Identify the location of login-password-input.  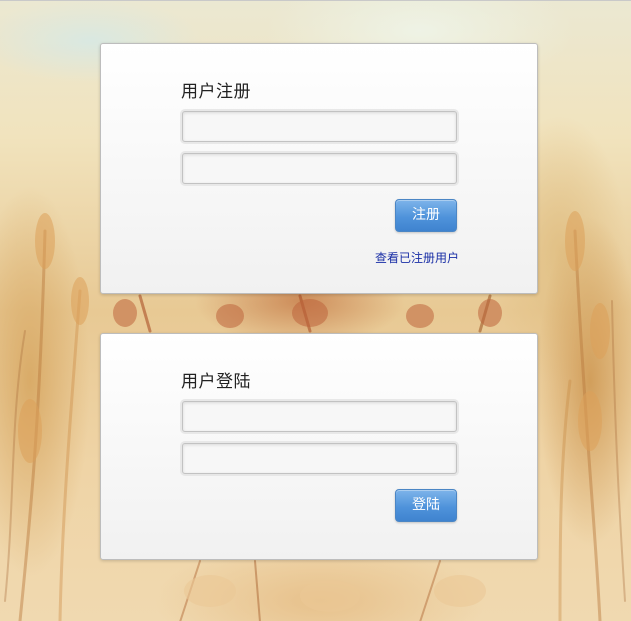
(319, 458).